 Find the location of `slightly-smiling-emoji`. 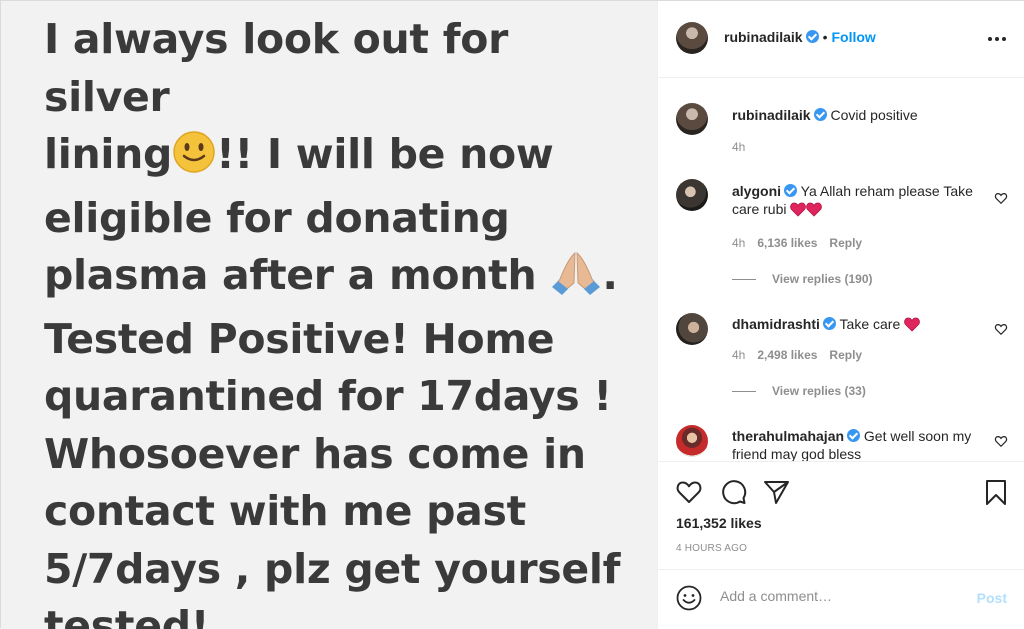

slightly-smiling-emoji is located at coordinates (194, 160).